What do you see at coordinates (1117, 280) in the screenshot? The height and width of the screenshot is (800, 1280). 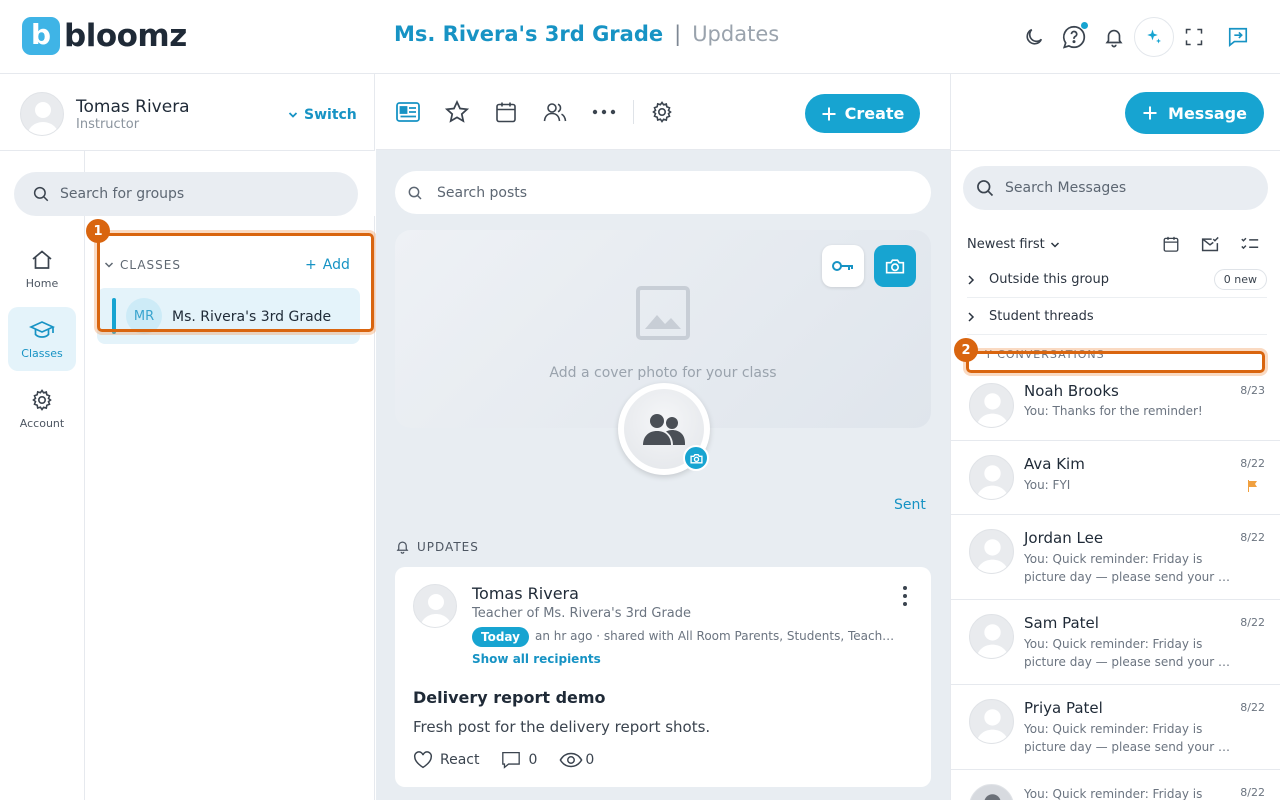 I see `outside-group-row: Outside this group 0 new` at bounding box center [1117, 280].